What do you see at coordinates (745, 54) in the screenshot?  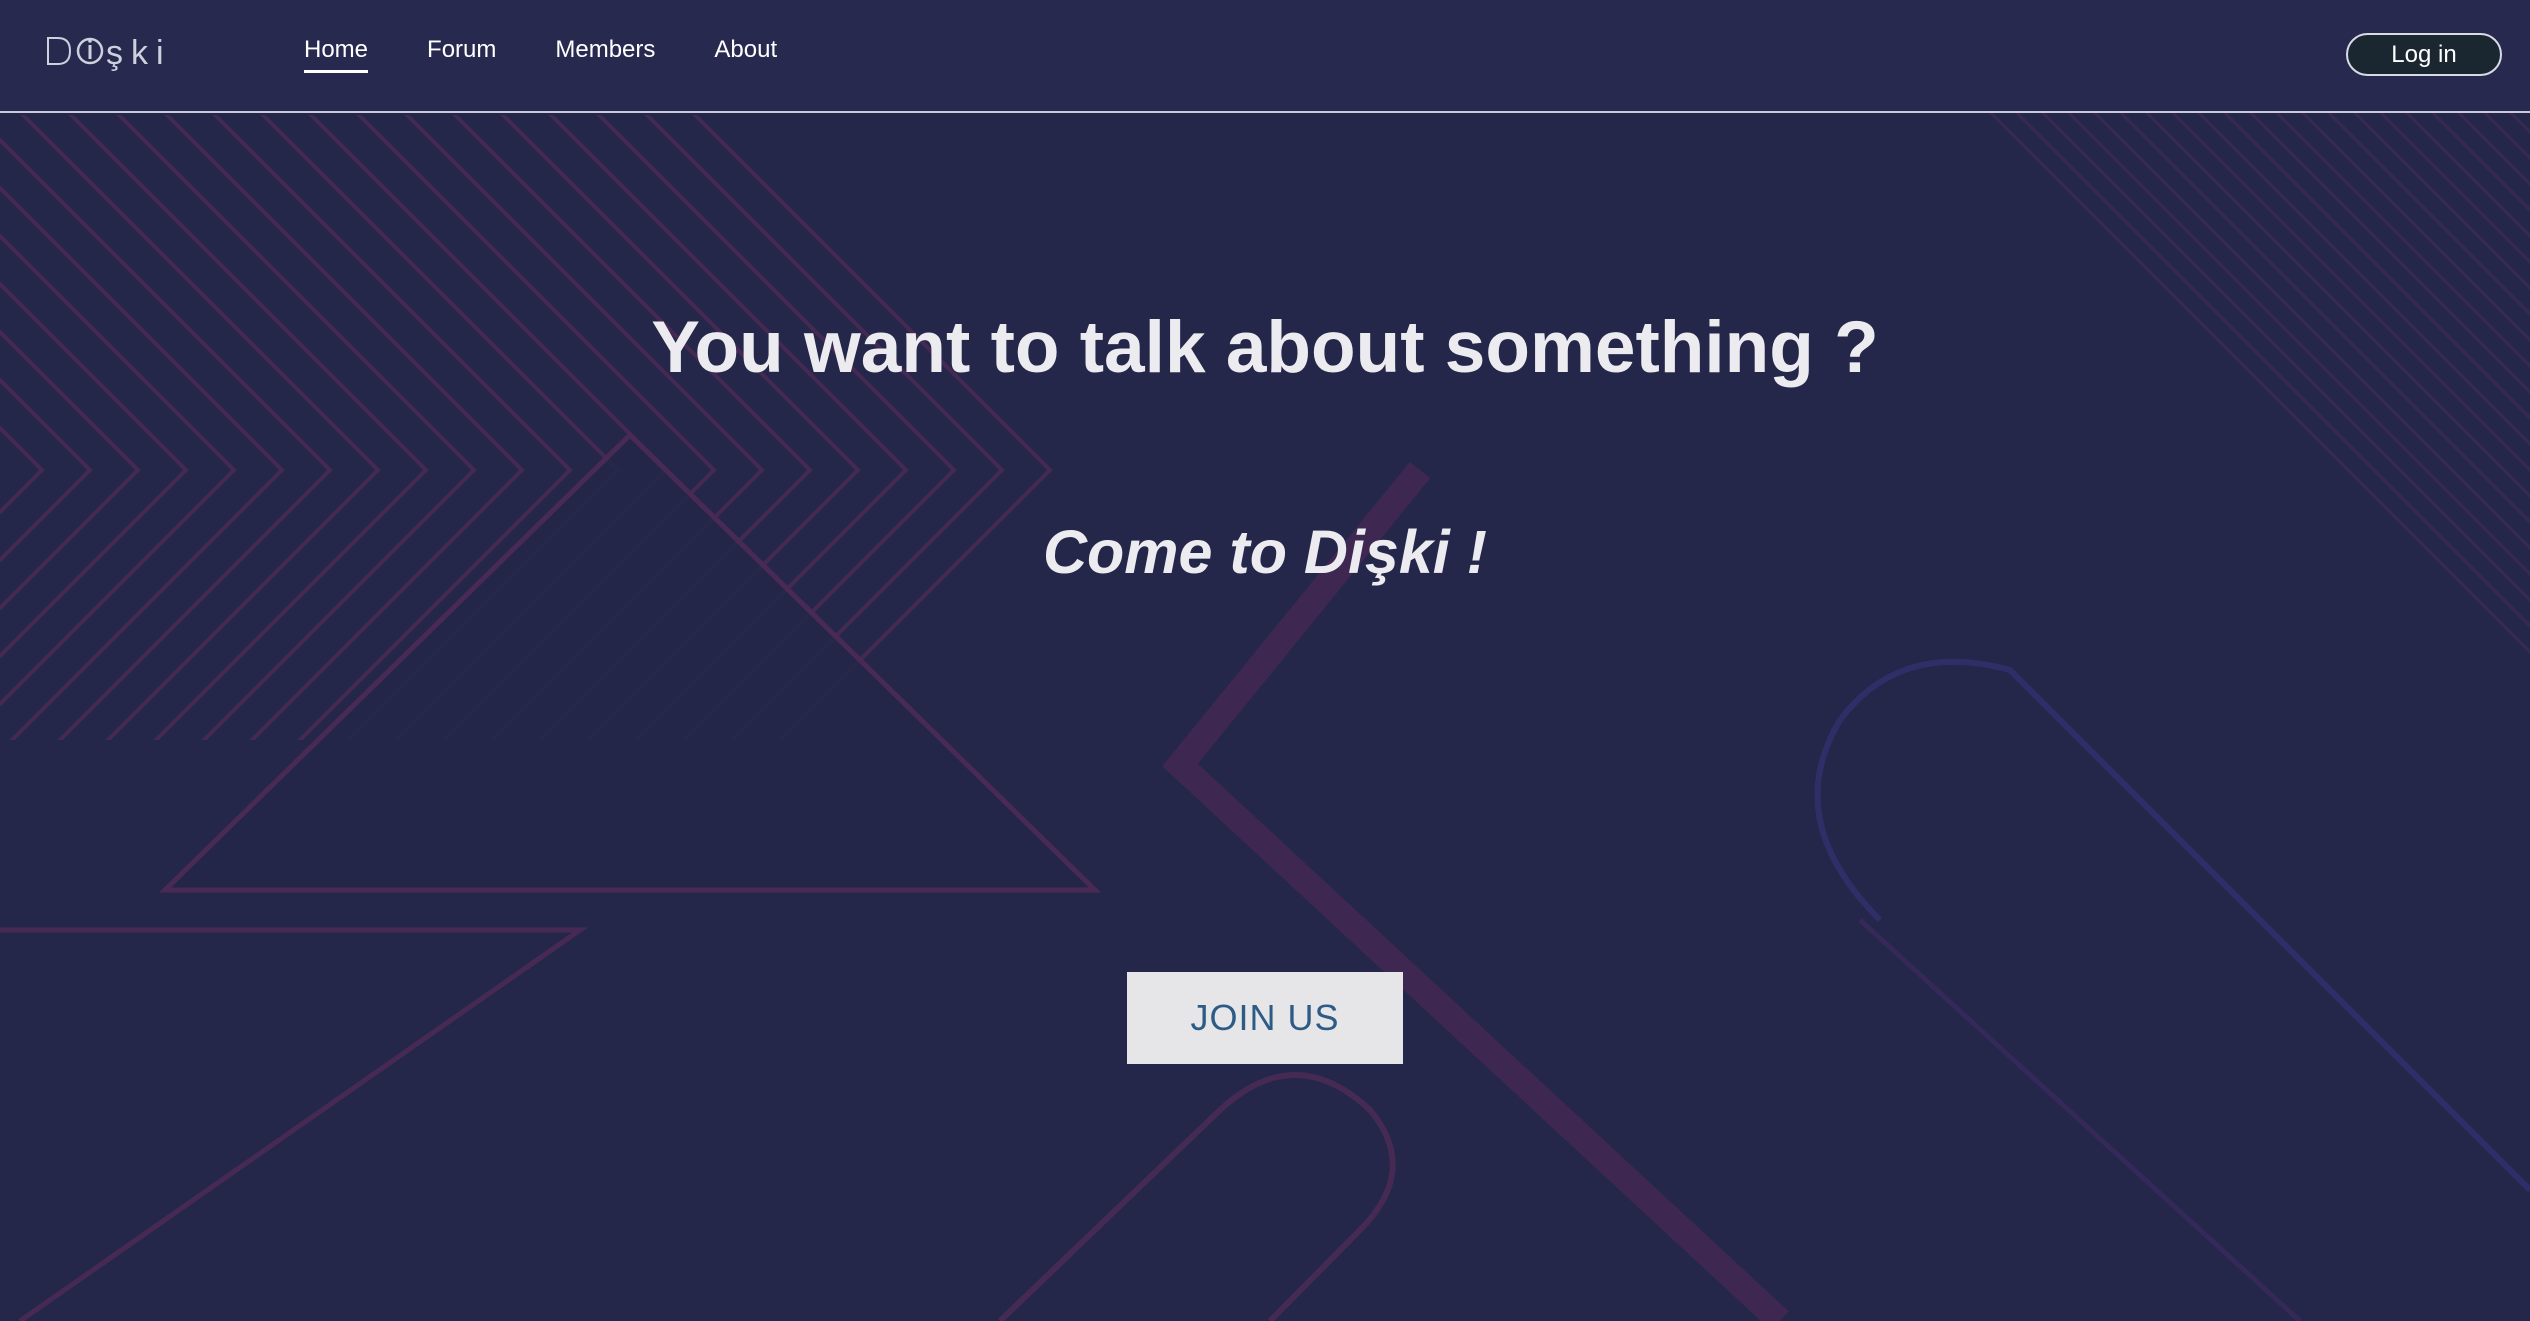 I see `nav-link-about: About` at bounding box center [745, 54].